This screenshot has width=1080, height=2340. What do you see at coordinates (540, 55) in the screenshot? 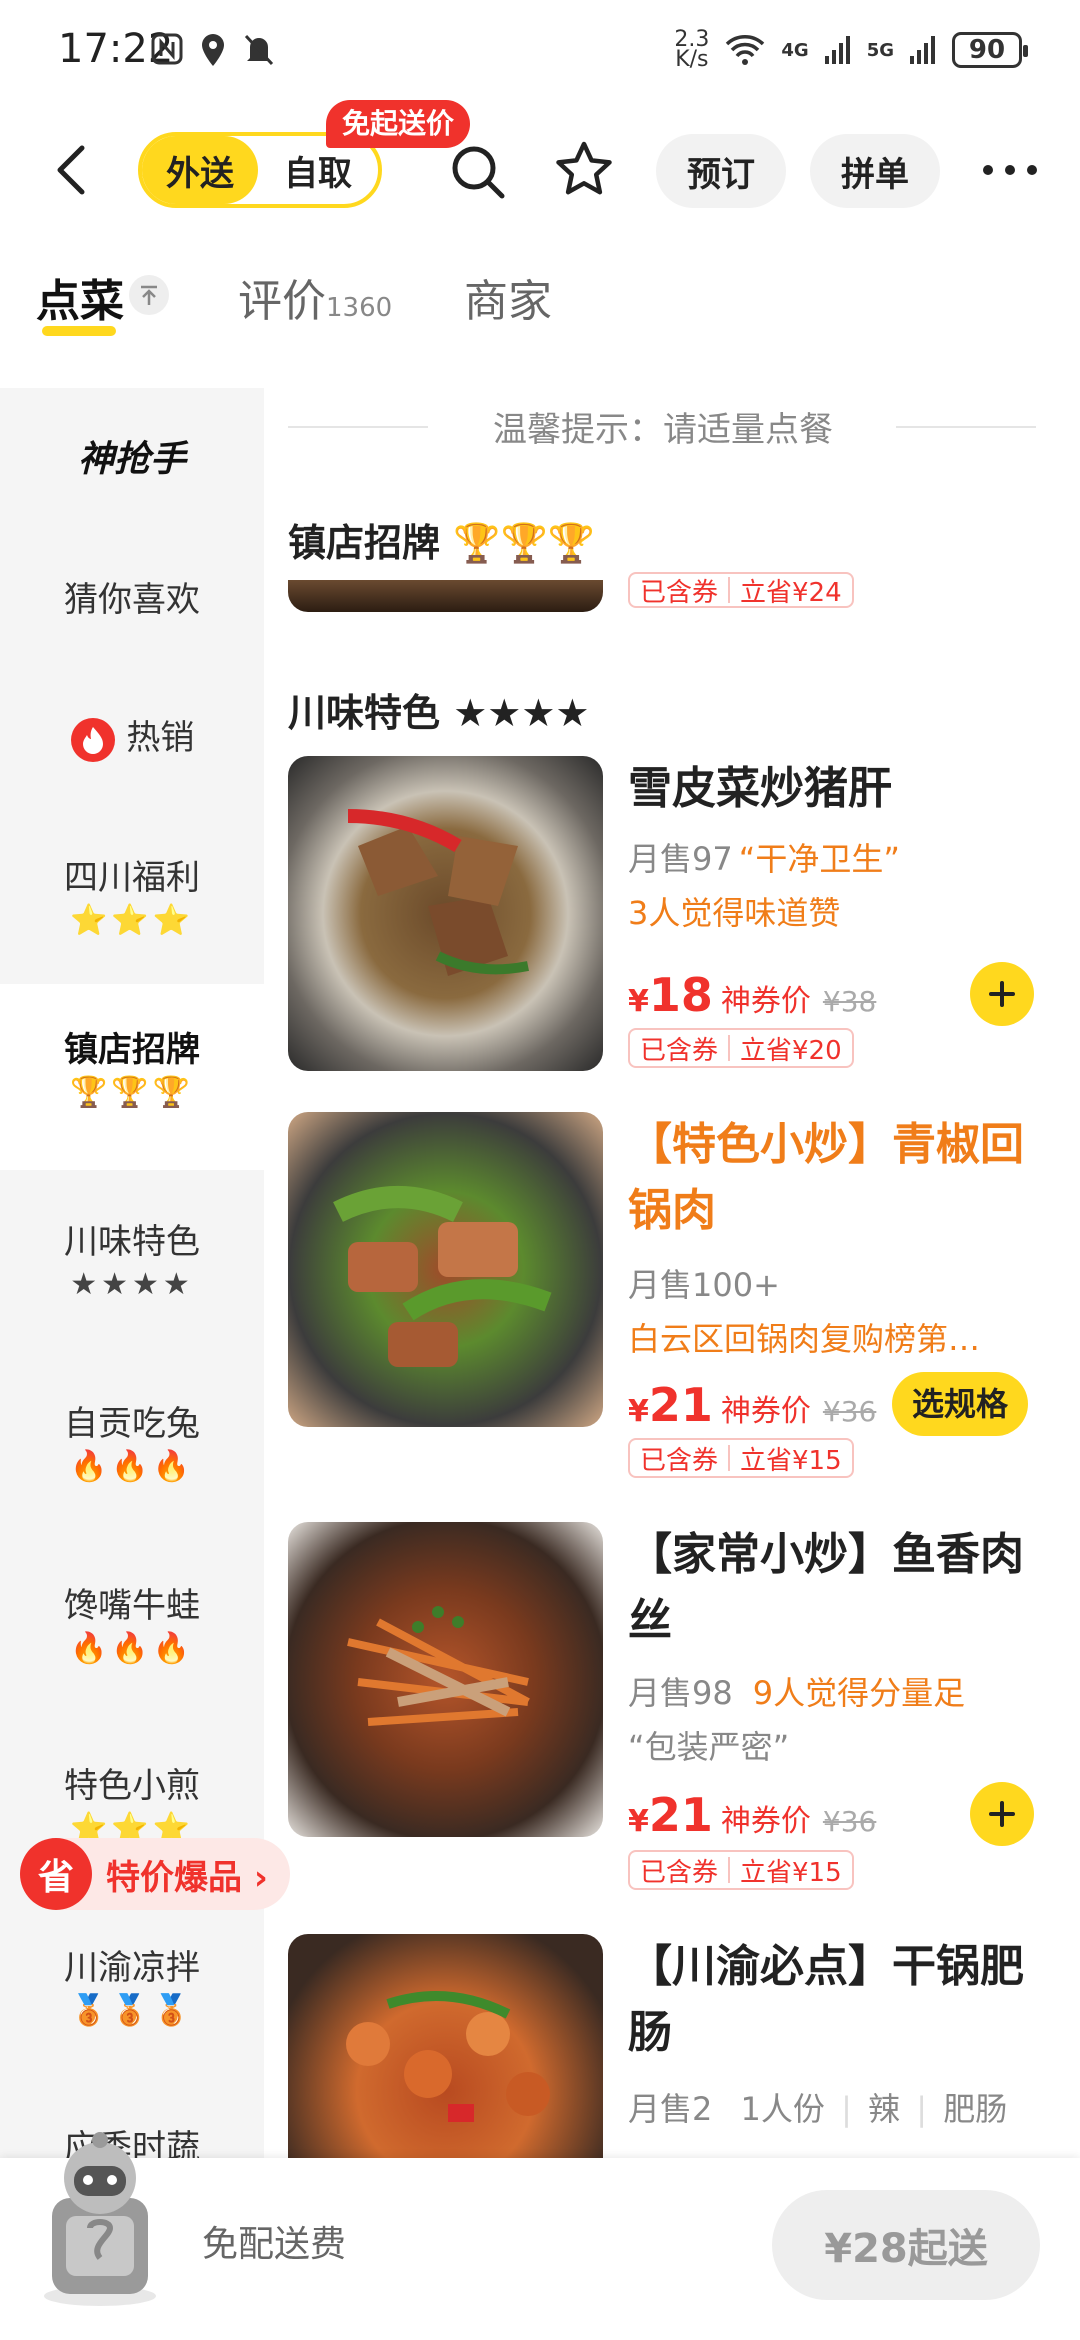
I see `status-bar: 17:22 2.3 K/s 4G 5G 90` at bounding box center [540, 55].